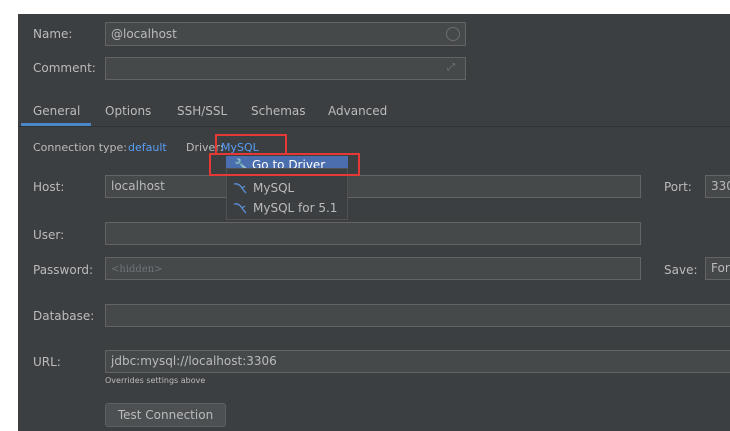 This screenshot has height=431, width=730. What do you see at coordinates (295, 208) in the screenshot?
I see `mysql-51-item-label: MySQL for 5.1` at bounding box center [295, 208].